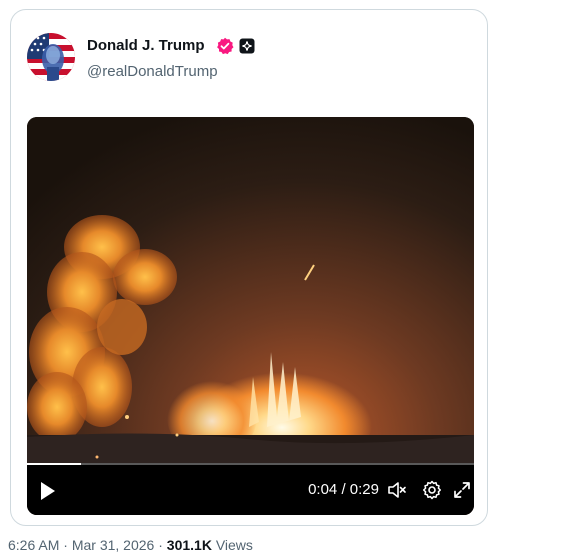 Image resolution: width=574 pixels, height=560 pixels. I want to click on play-icon, so click(48, 491).